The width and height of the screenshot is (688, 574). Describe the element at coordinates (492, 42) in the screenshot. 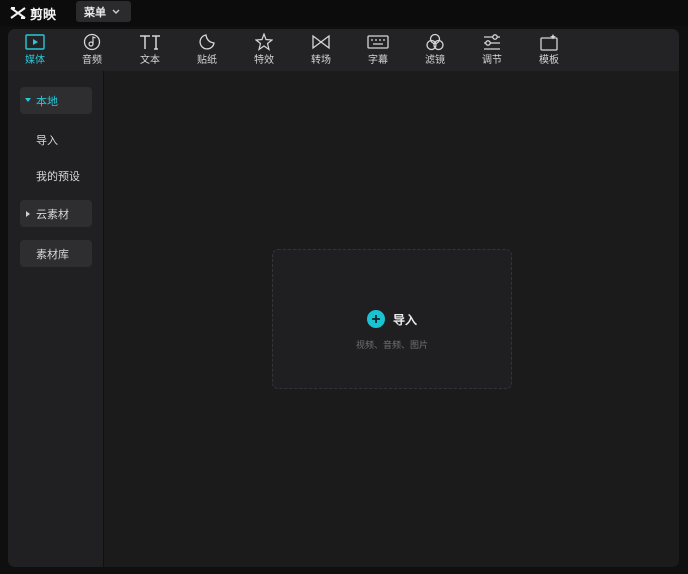

I see `adjust-icon` at that location.